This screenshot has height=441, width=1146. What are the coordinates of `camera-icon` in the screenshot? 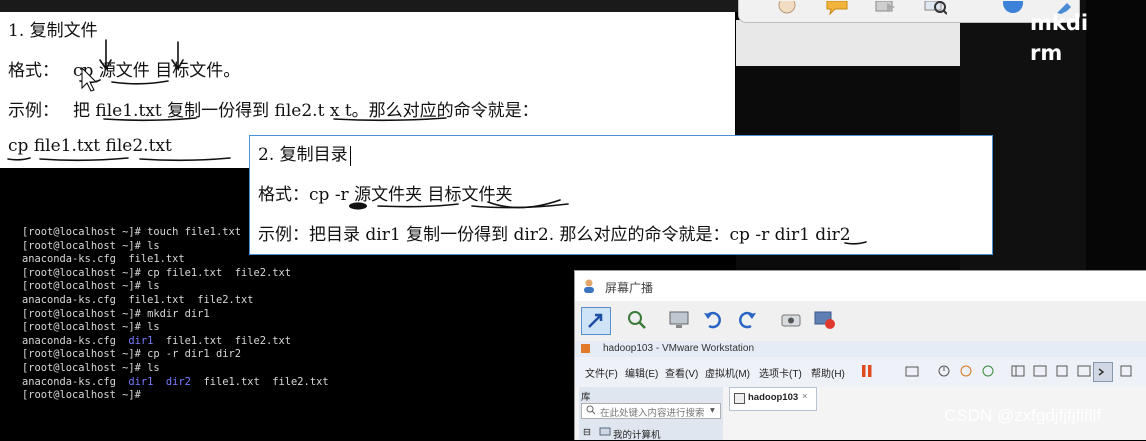 It's located at (791, 320).